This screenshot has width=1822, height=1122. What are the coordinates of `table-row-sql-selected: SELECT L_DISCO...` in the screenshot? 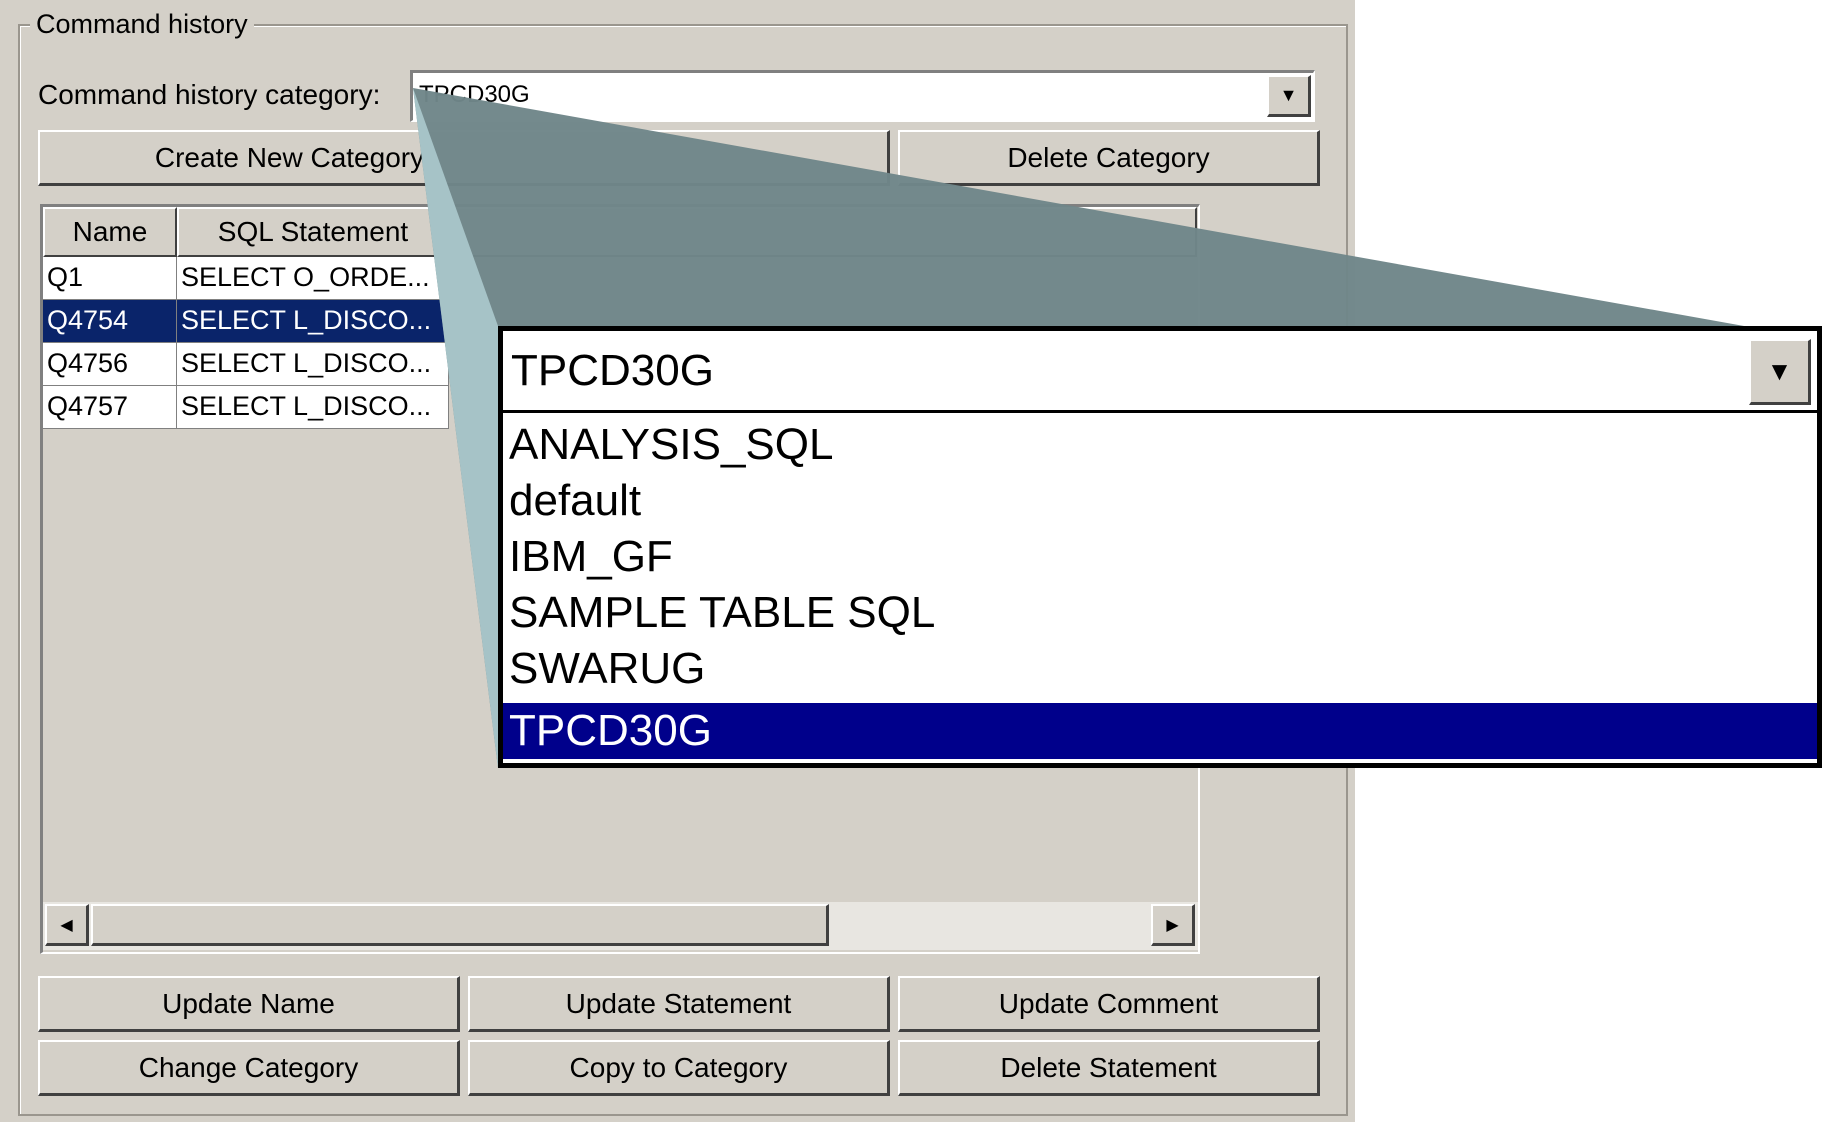 It's located at (313, 321).